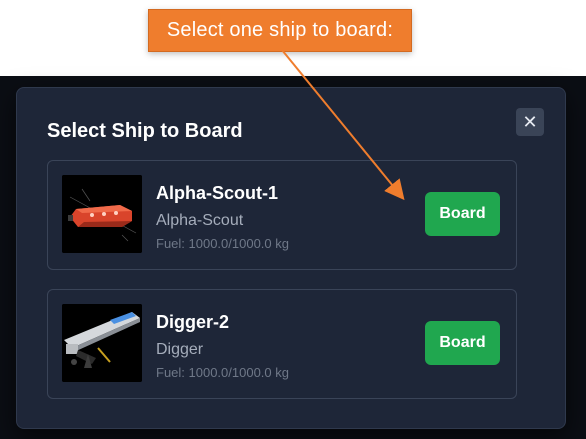  Describe the element at coordinates (462, 214) in the screenshot. I see `board-button-alpha-scout-1: Board` at that location.